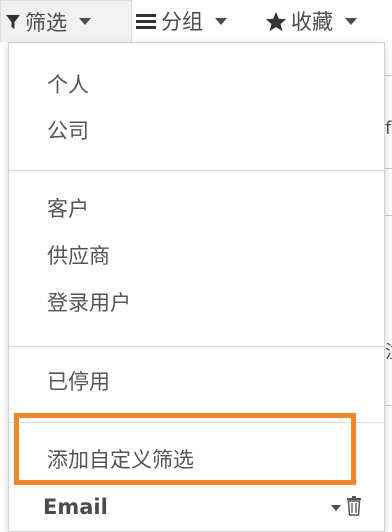 The width and height of the screenshot is (392, 532). I want to click on filter-dropdown-toggle: 筛选, so click(66, 21).